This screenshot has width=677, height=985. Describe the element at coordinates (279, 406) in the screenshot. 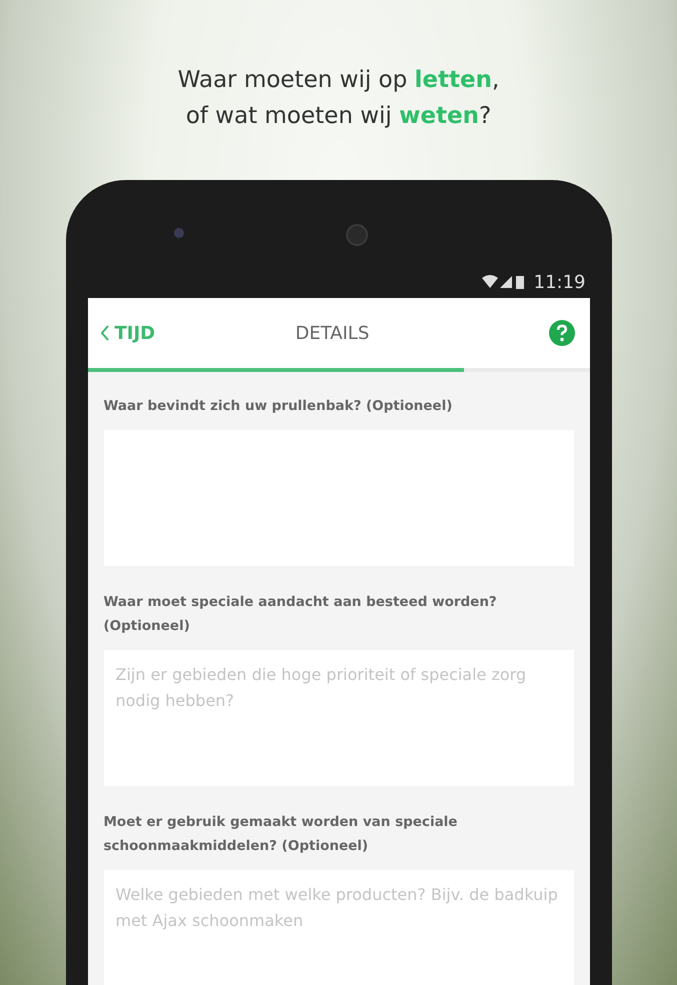

I see `question-label: Waar bevindt zich uw prullenbak? (Optioneel)` at that location.